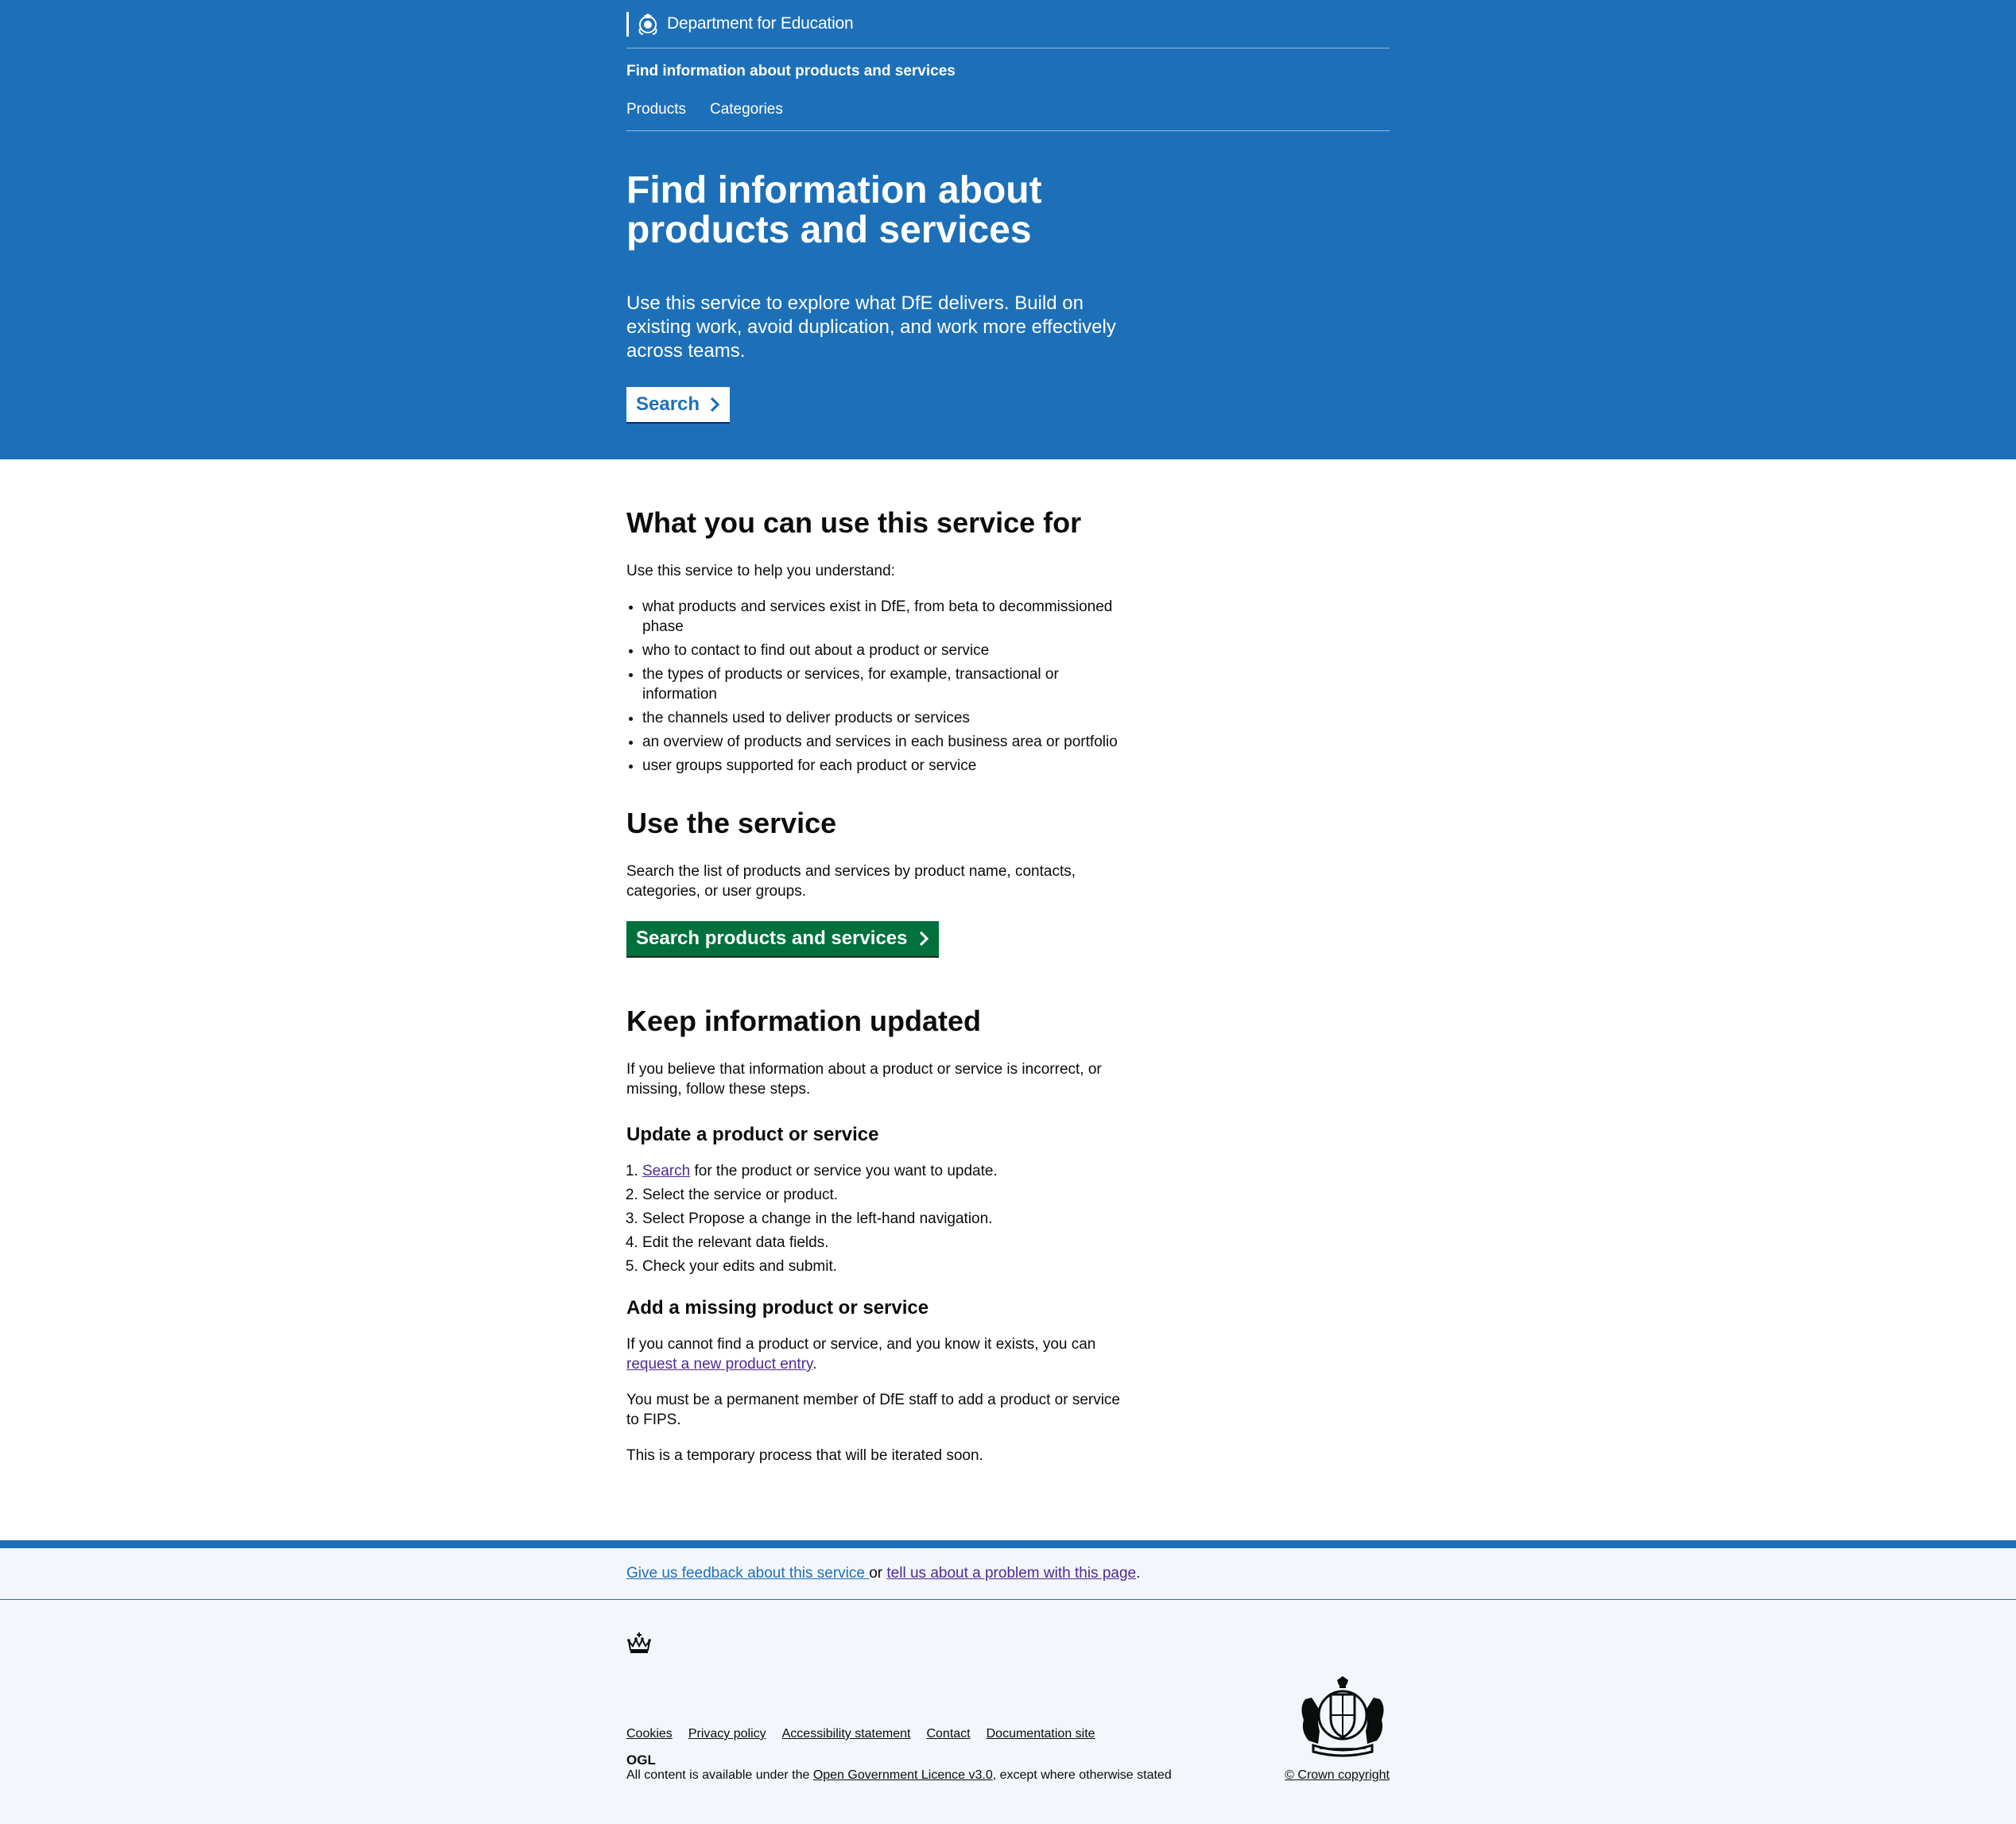  What do you see at coordinates (1008, 24) in the screenshot?
I see `header-top: Department for Education` at bounding box center [1008, 24].